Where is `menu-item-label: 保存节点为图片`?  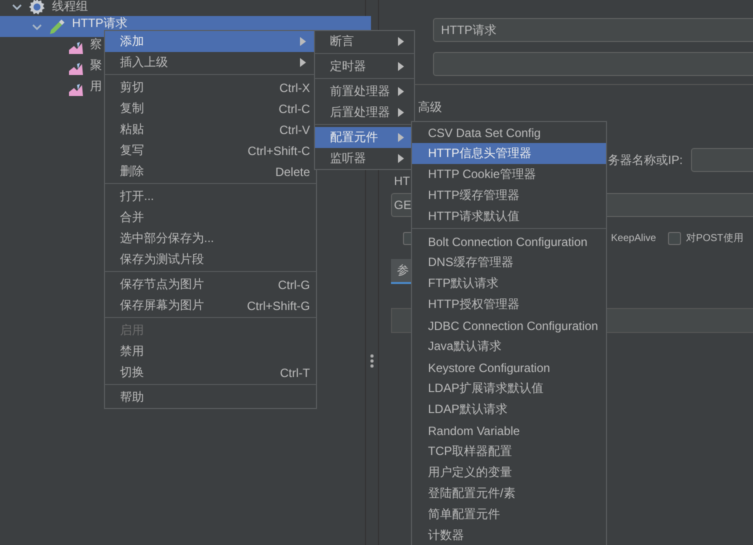 menu-item-label: 保存节点为图片 is located at coordinates (162, 284).